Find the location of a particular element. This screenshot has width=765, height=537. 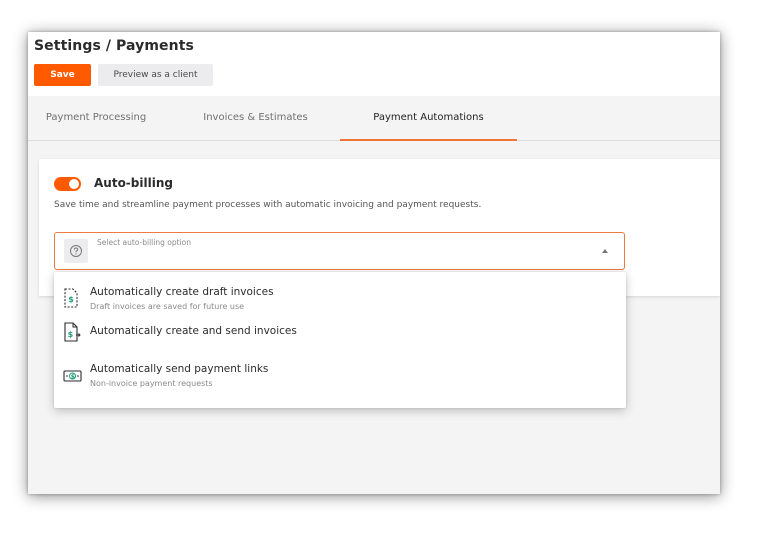

tab-invoices-estimates: Invoices & Estimates is located at coordinates (255, 118).